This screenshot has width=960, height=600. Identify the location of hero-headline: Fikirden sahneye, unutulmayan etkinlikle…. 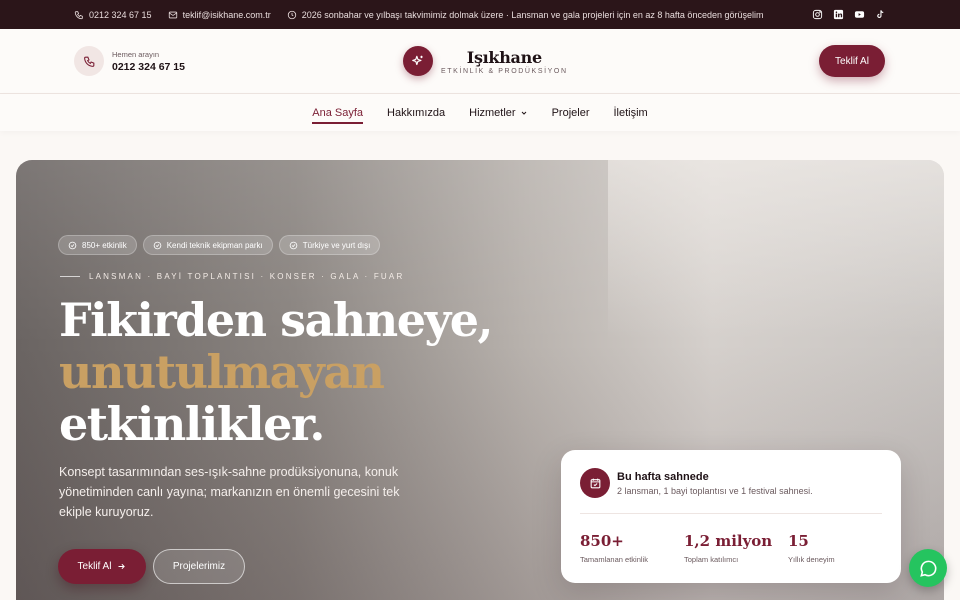
(276, 372).